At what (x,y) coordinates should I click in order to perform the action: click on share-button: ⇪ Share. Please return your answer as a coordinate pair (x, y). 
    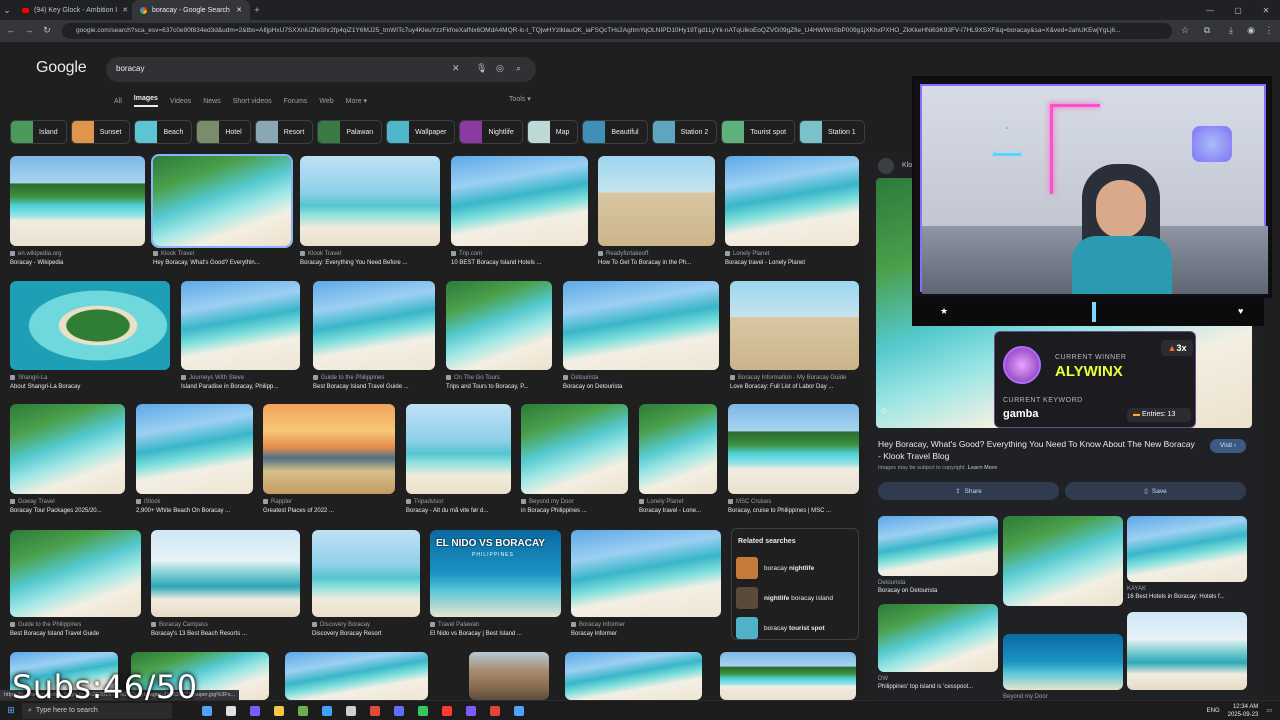
    Looking at the image, I should click on (968, 491).